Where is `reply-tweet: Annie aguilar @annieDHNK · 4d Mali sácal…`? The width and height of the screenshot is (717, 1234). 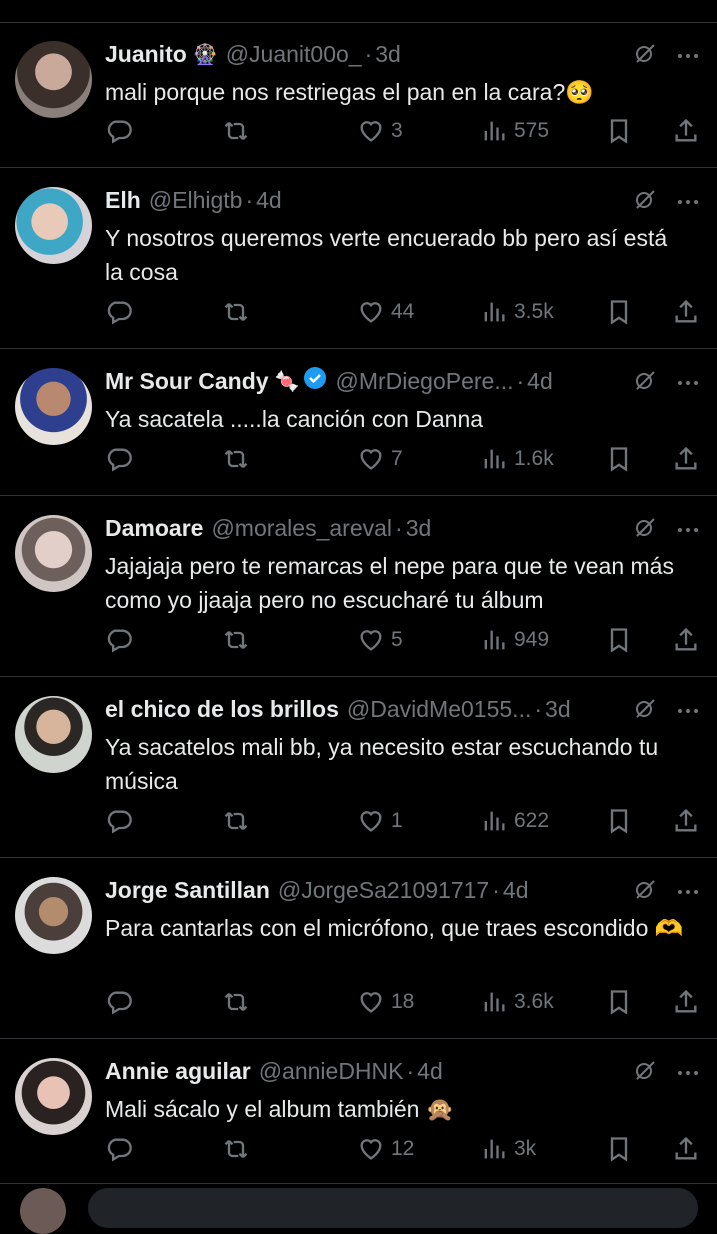
reply-tweet: Annie aguilar @annieDHNK · 4d Mali sácal… is located at coordinates (358, 1111).